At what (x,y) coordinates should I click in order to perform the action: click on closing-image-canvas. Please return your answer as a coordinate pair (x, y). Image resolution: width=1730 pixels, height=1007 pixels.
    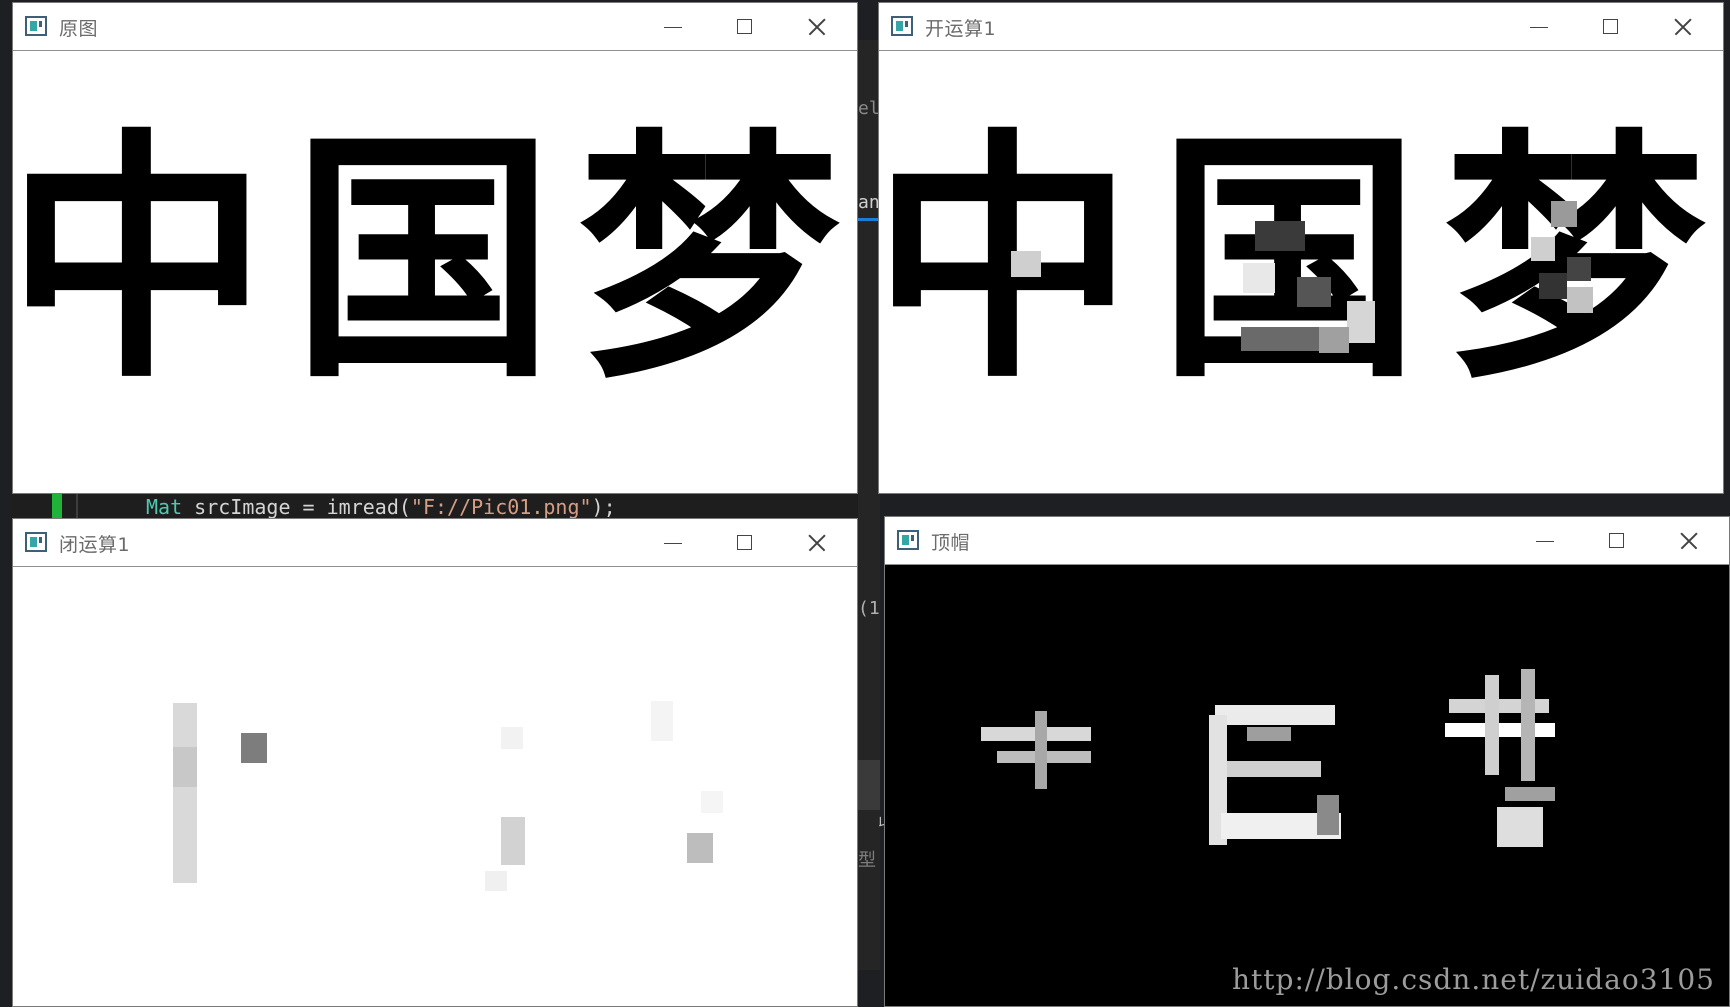
    Looking at the image, I should click on (448, 796).